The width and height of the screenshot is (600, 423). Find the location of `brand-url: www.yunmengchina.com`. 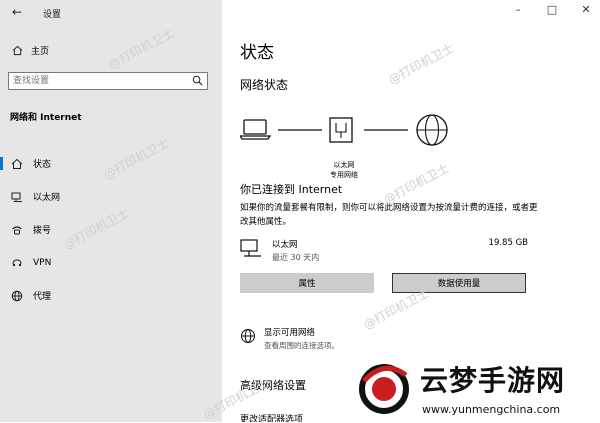

brand-url: www.yunmengchina.com is located at coordinates (491, 409).